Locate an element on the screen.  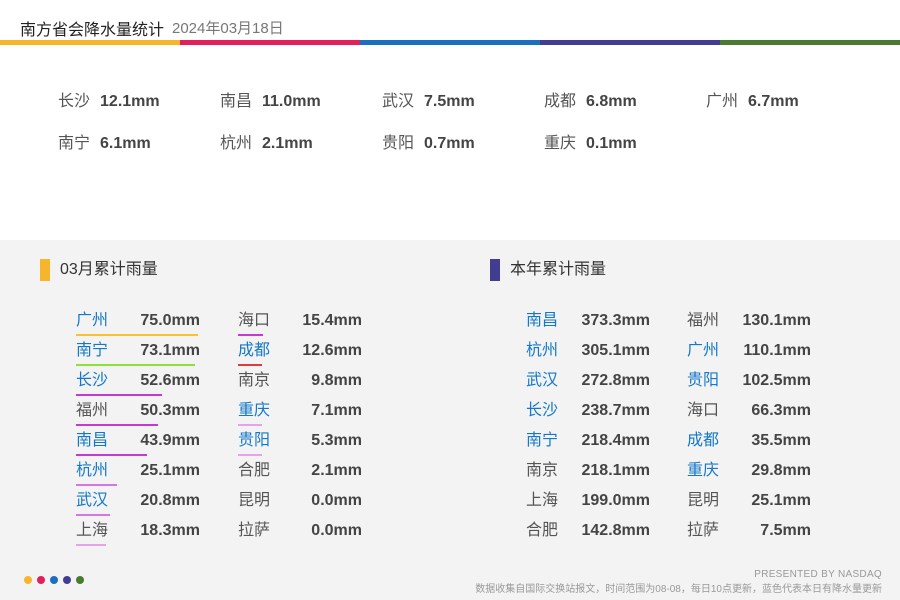
table-row: 南京 9.8mm is located at coordinates (300, 381).